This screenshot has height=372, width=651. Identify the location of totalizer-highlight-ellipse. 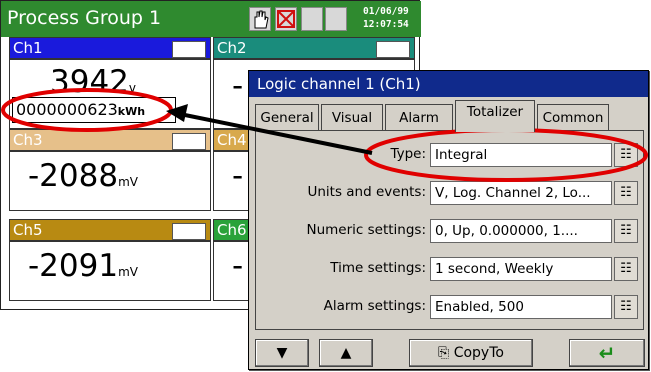
(87, 110).